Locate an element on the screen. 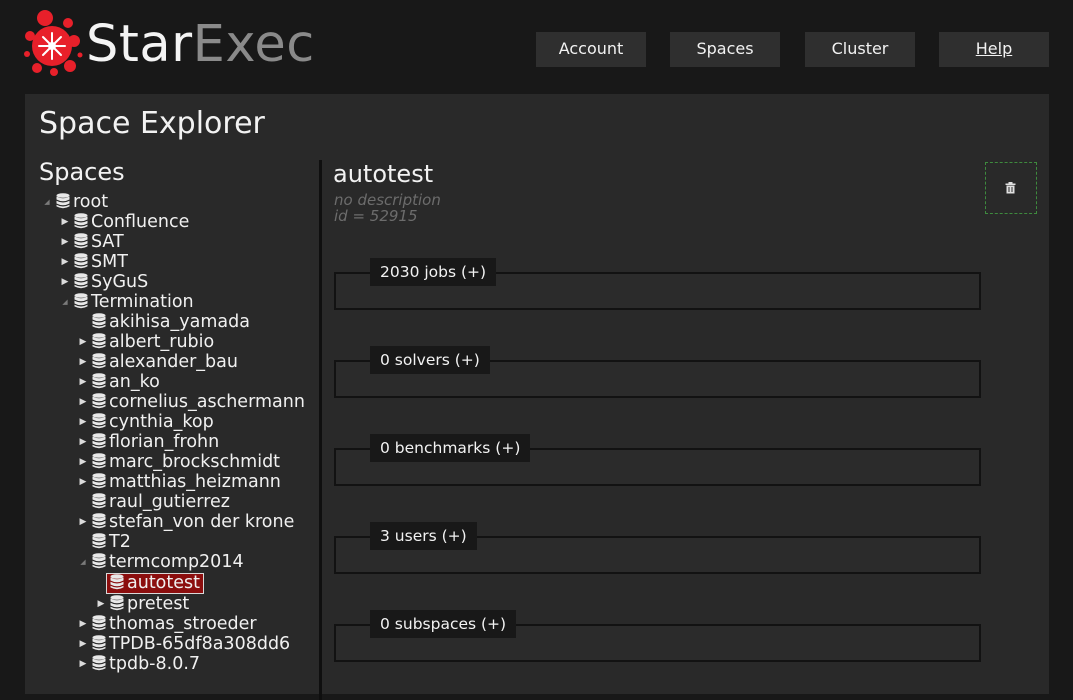  tree-node-label: T2 is located at coordinates (120, 542).